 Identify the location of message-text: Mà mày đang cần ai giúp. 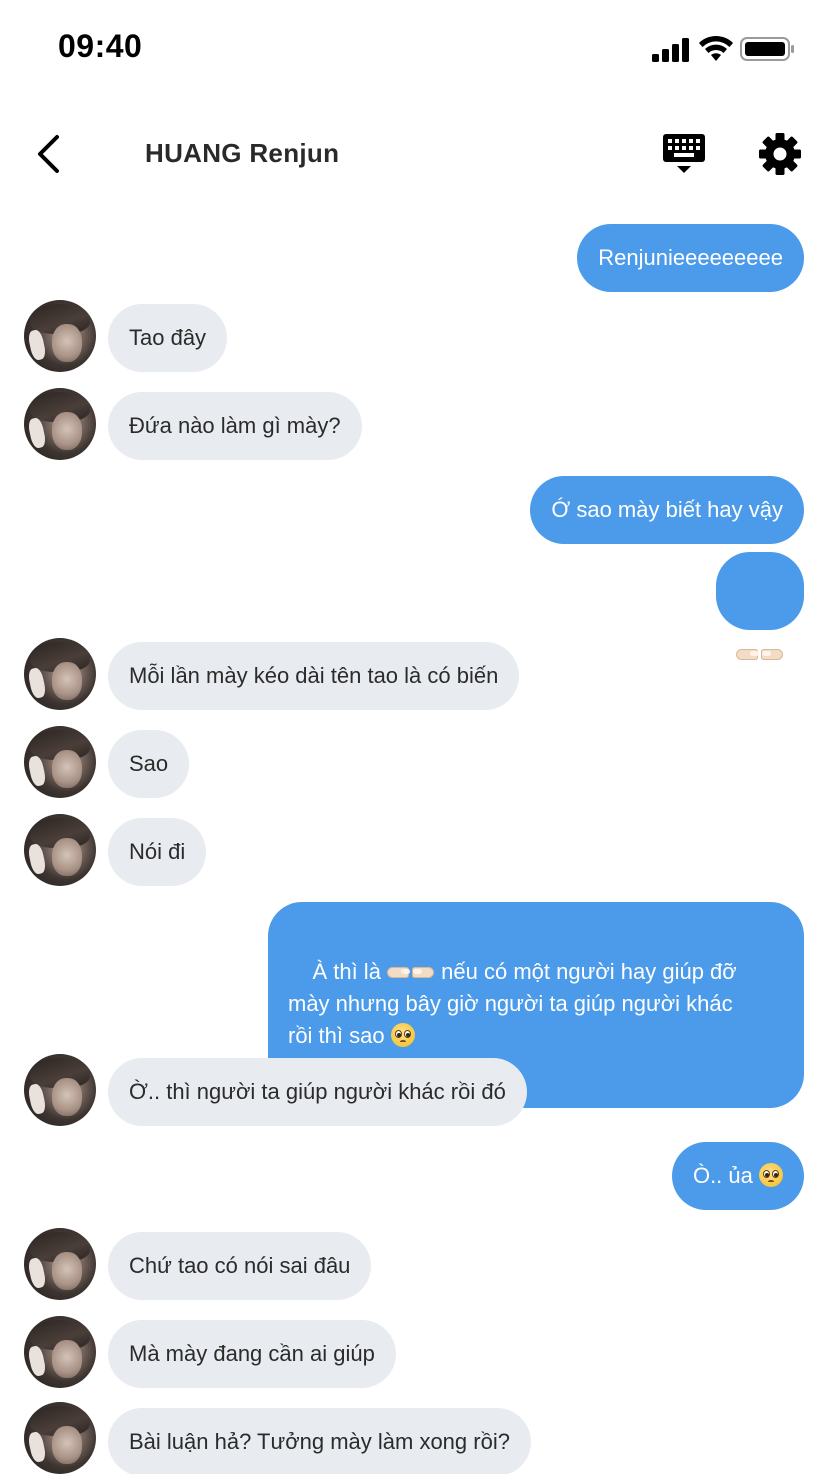
(252, 1353).